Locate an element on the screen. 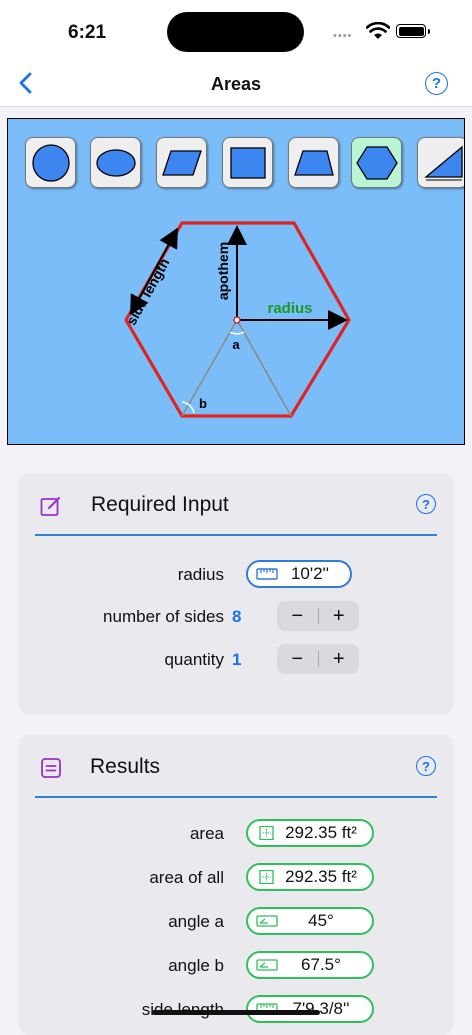  status-time: 6:21 is located at coordinates (87, 32).